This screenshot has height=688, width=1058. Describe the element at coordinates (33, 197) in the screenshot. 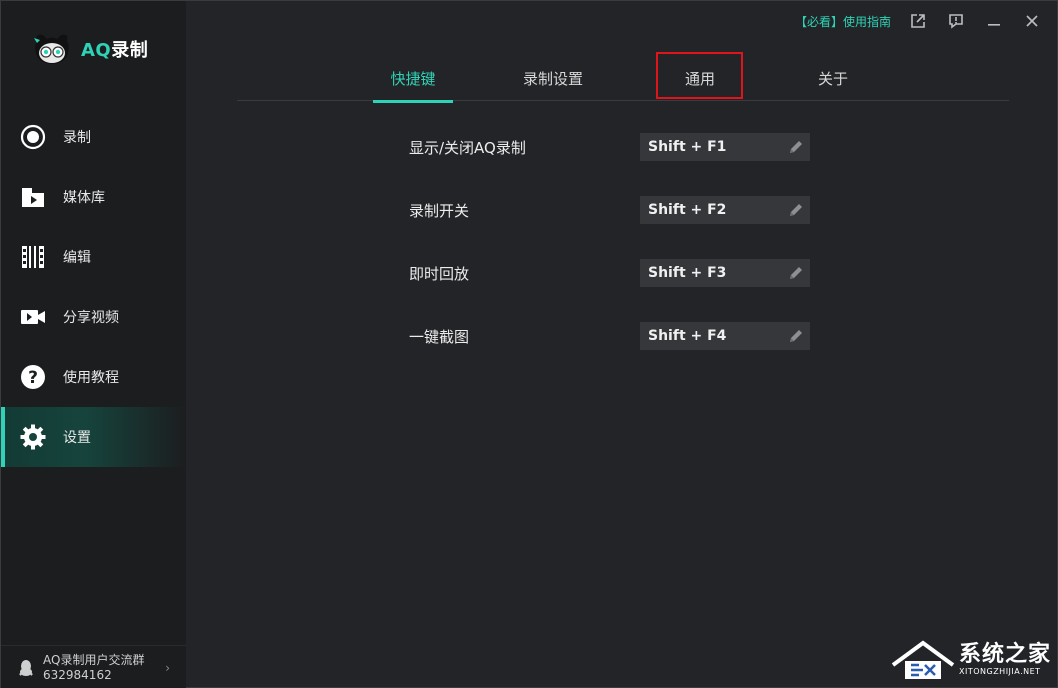

I see `media-library-icon` at that location.